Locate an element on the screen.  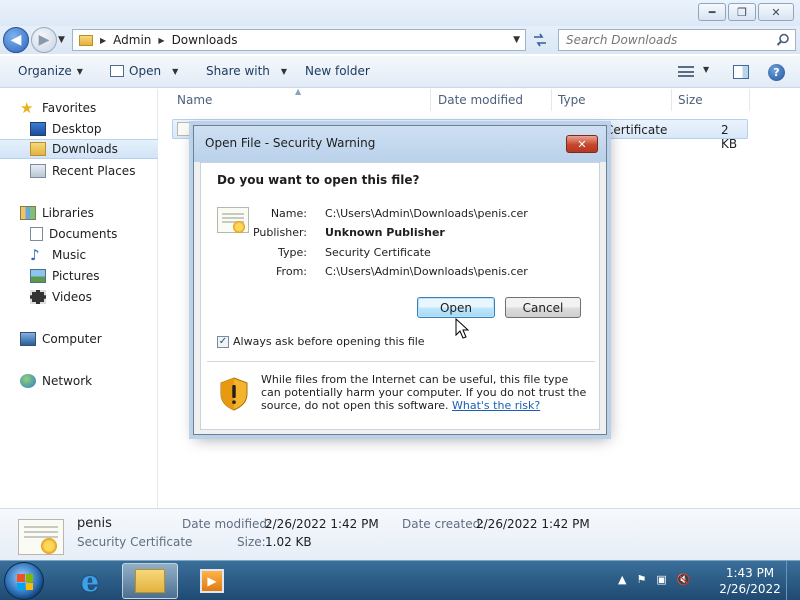
organize-label: Organize is located at coordinates (45, 71).